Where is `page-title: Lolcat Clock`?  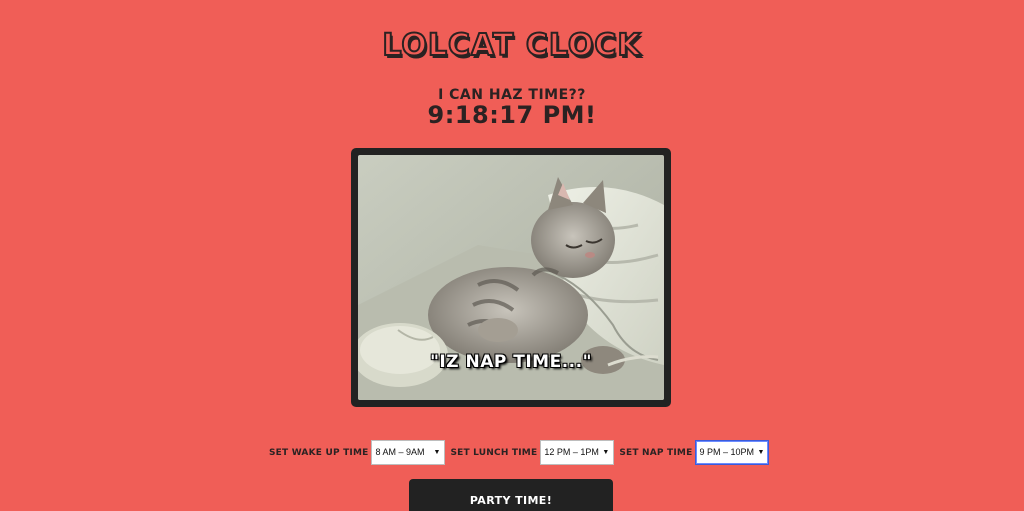 page-title: Lolcat Clock is located at coordinates (511, 45).